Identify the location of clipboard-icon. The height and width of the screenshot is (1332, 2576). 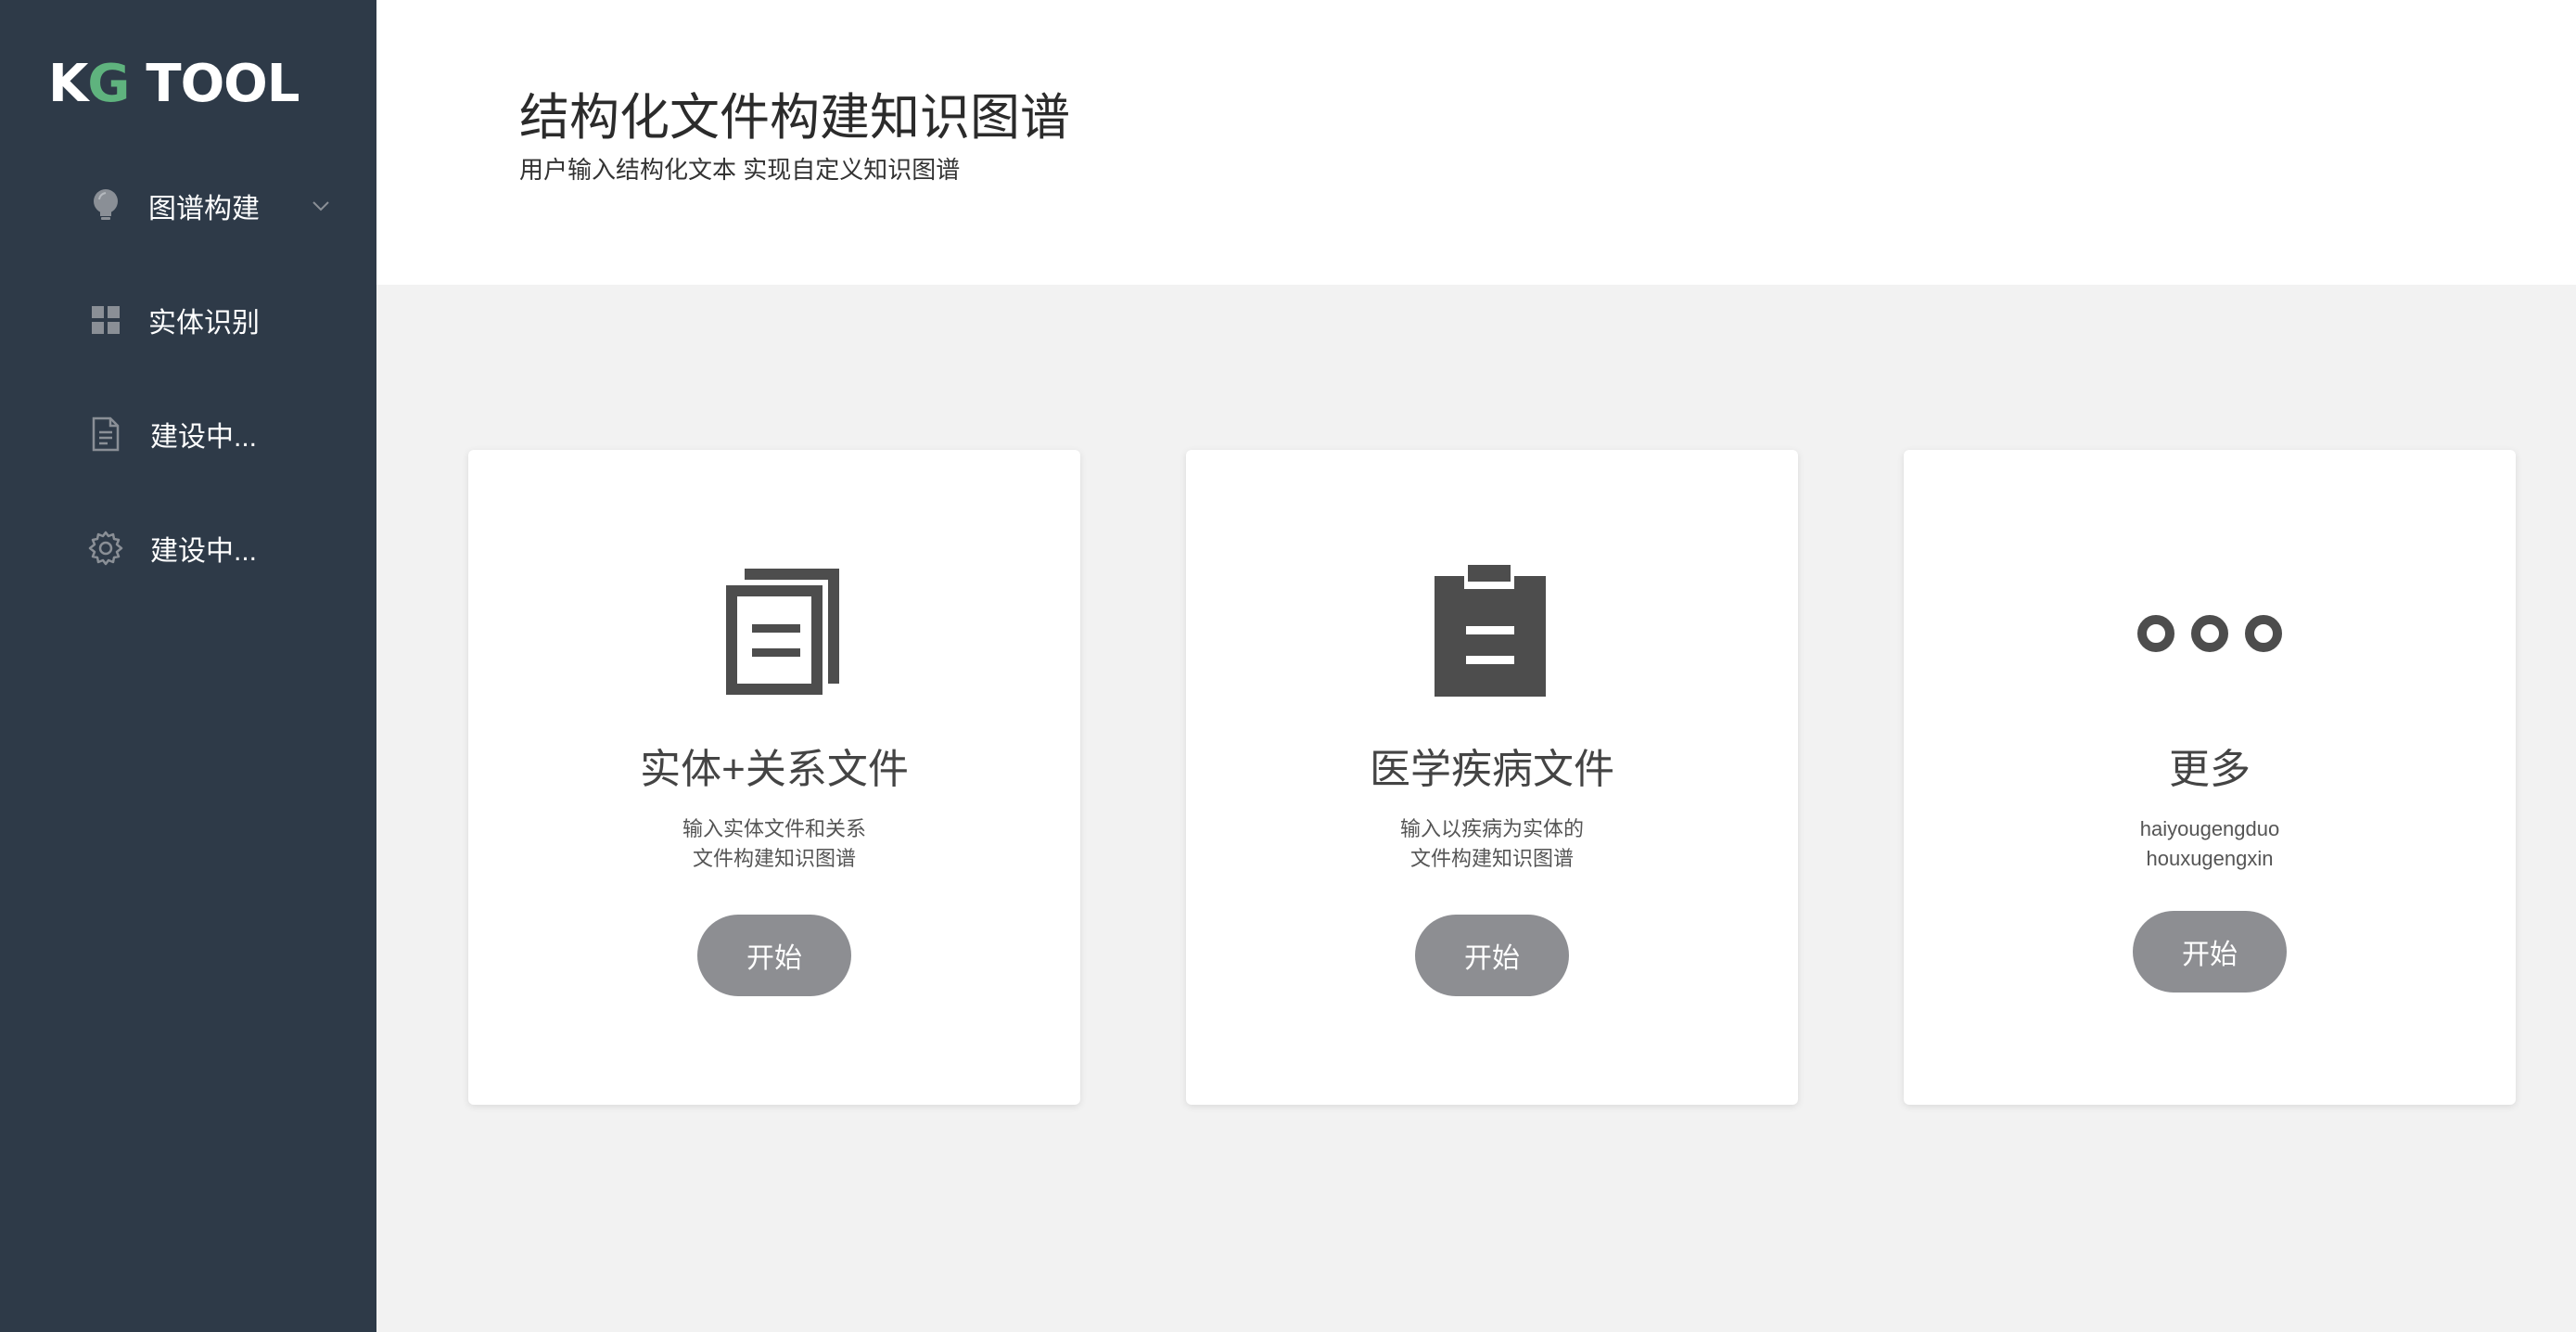
(1492, 633).